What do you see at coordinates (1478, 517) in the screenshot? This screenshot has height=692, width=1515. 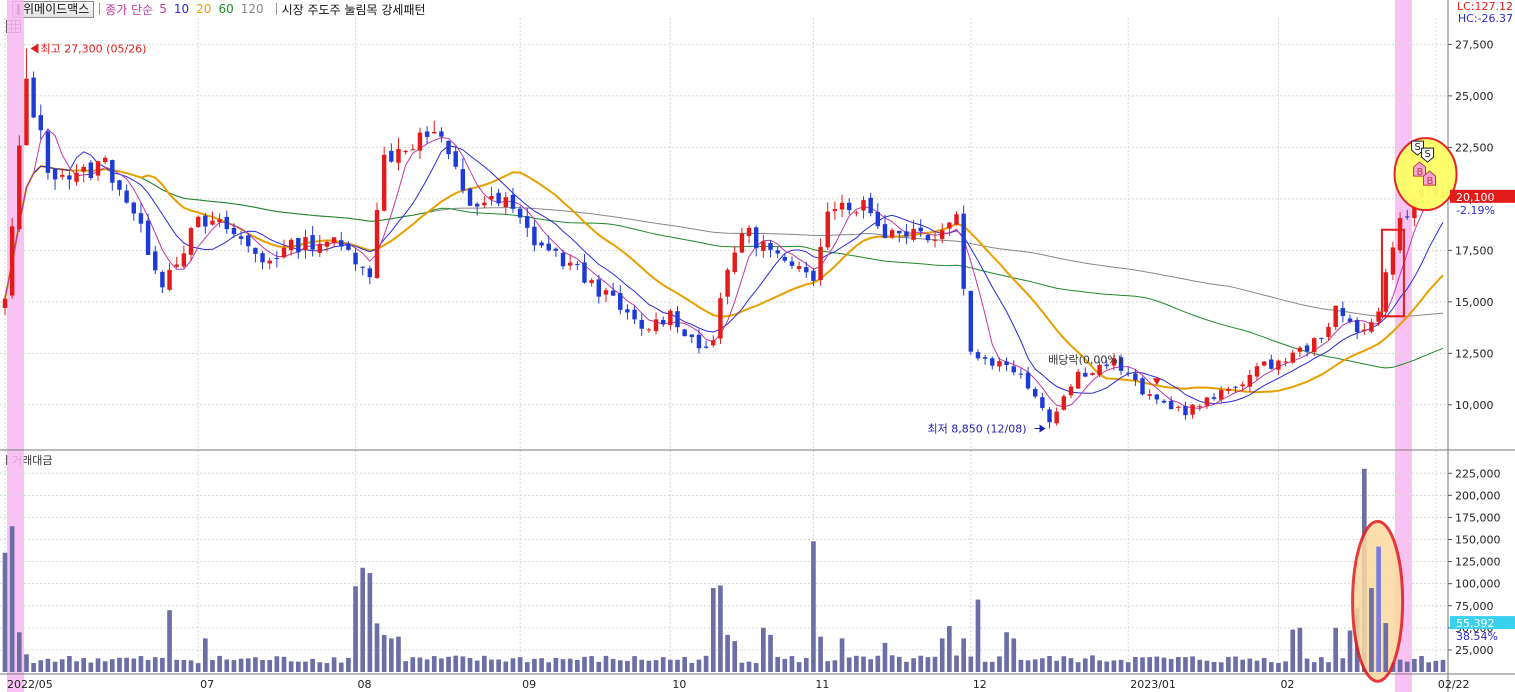 I see `volume-tick-label-6: 175,000` at bounding box center [1478, 517].